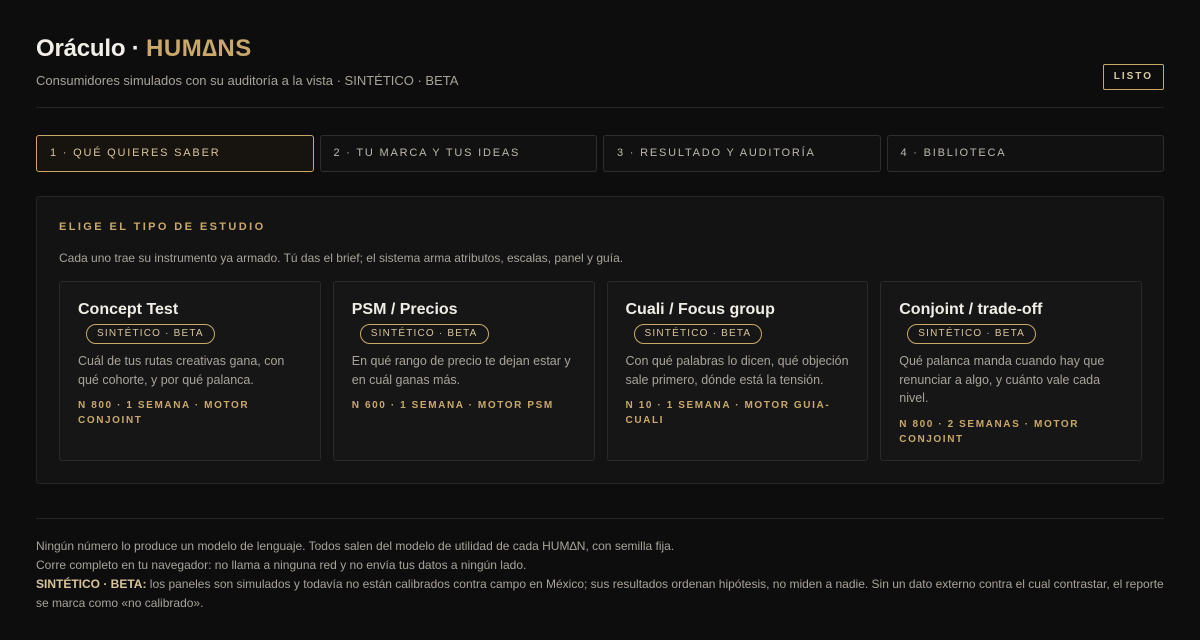 The height and width of the screenshot is (640, 1200). What do you see at coordinates (971, 309) in the screenshot?
I see `card-title: Conjoint / trade-off` at bounding box center [971, 309].